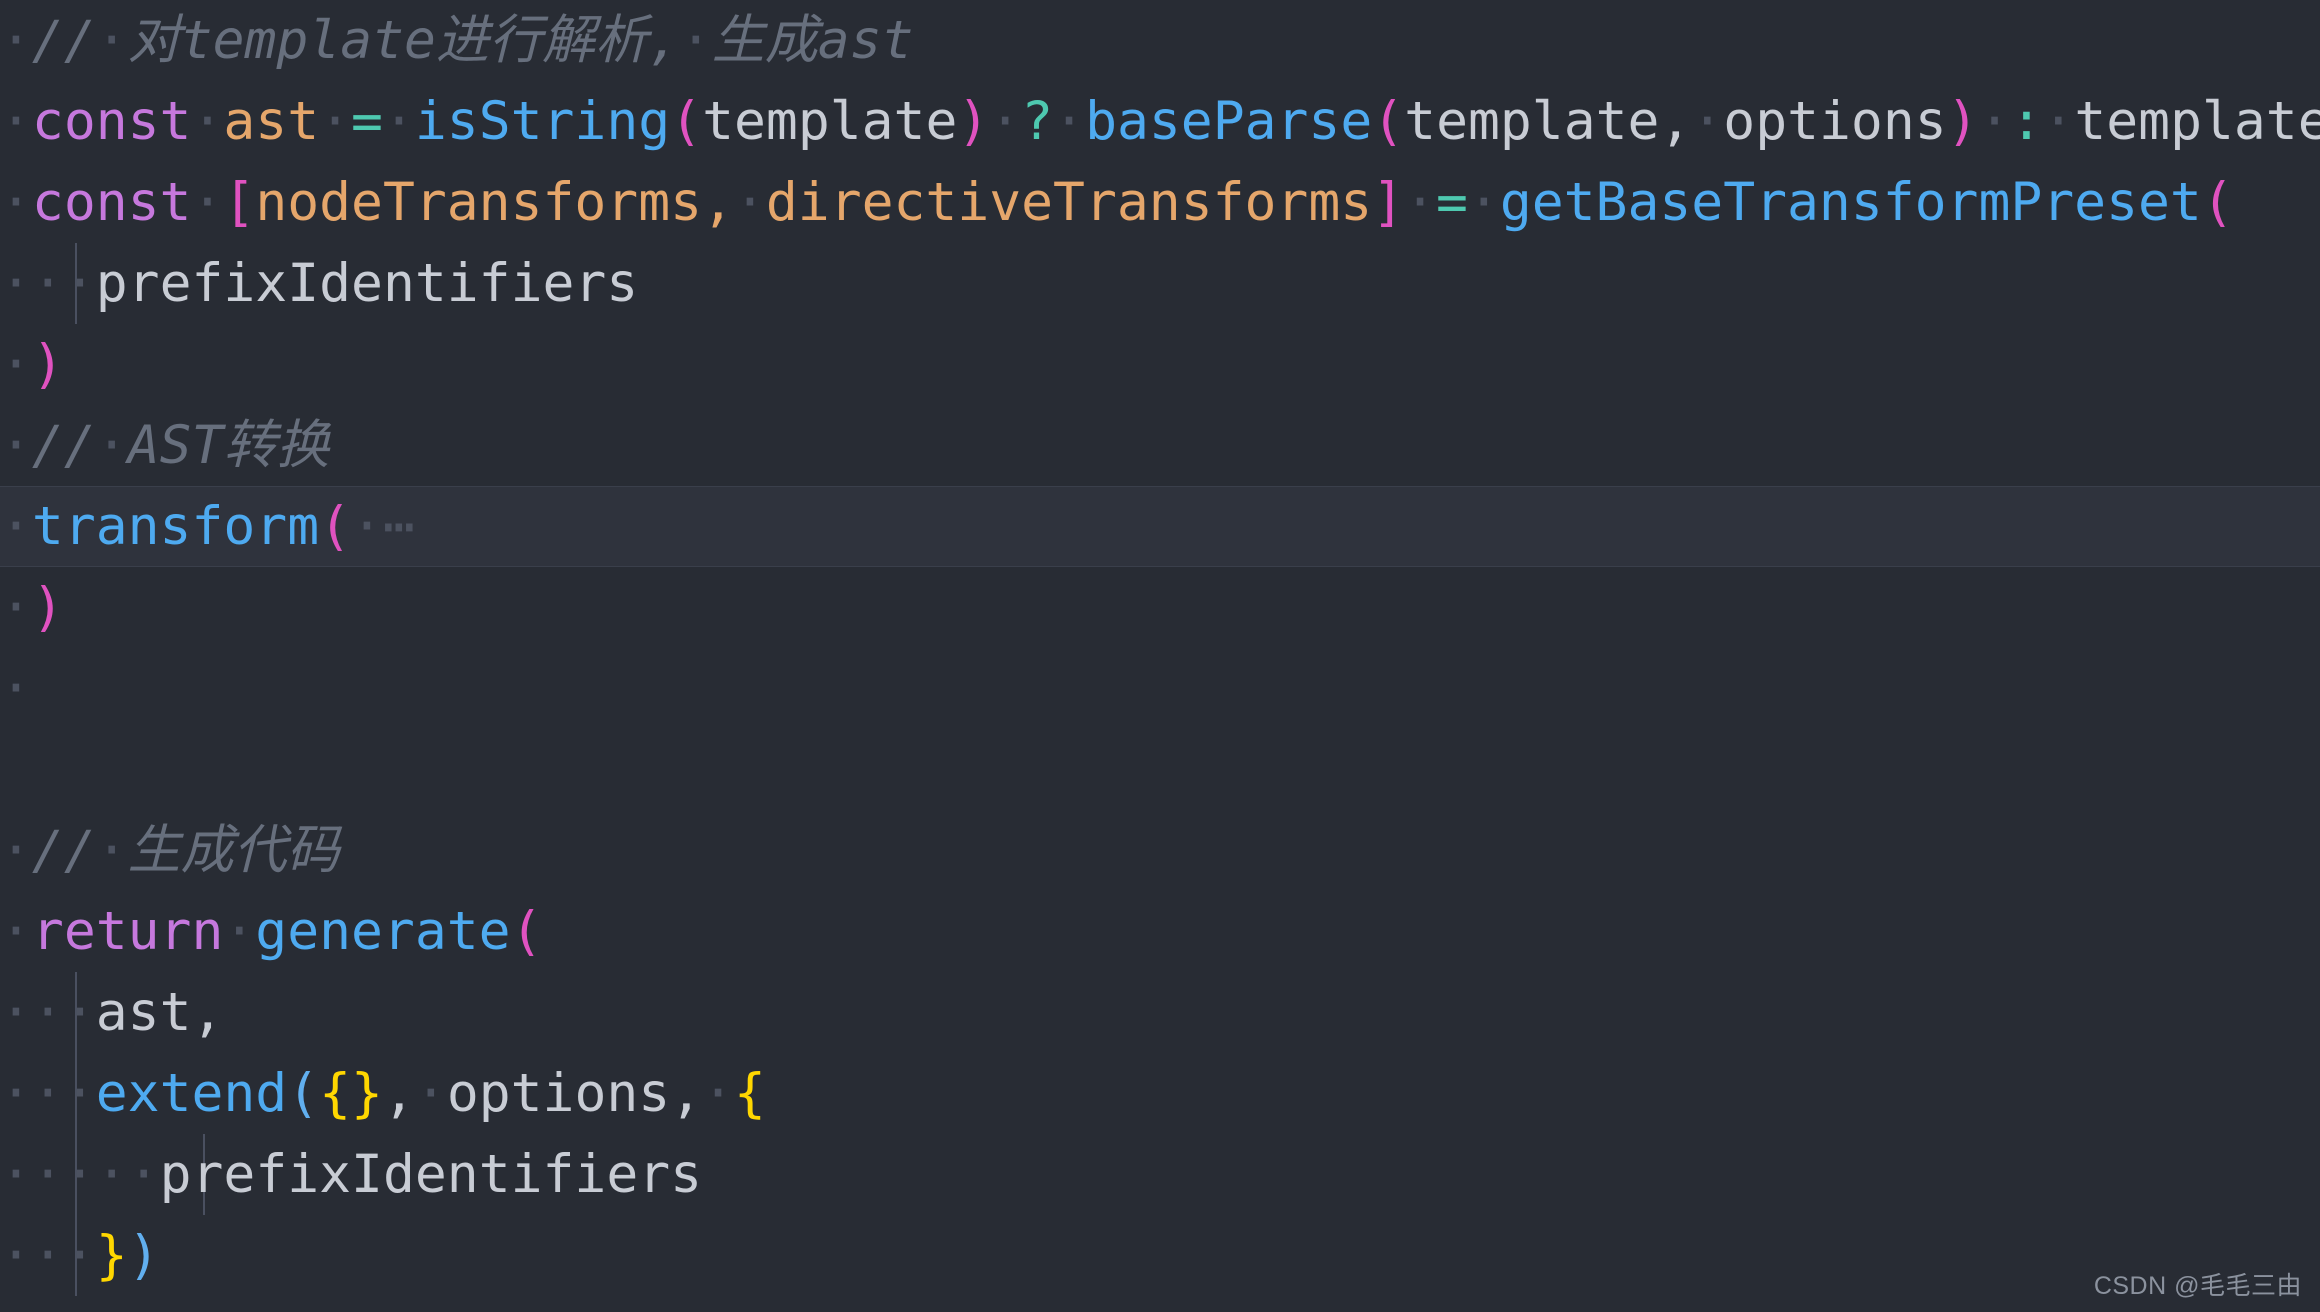 The image size is (2320, 1312). Describe the element at coordinates (1835, 121) in the screenshot. I see `code-token: options` at that location.